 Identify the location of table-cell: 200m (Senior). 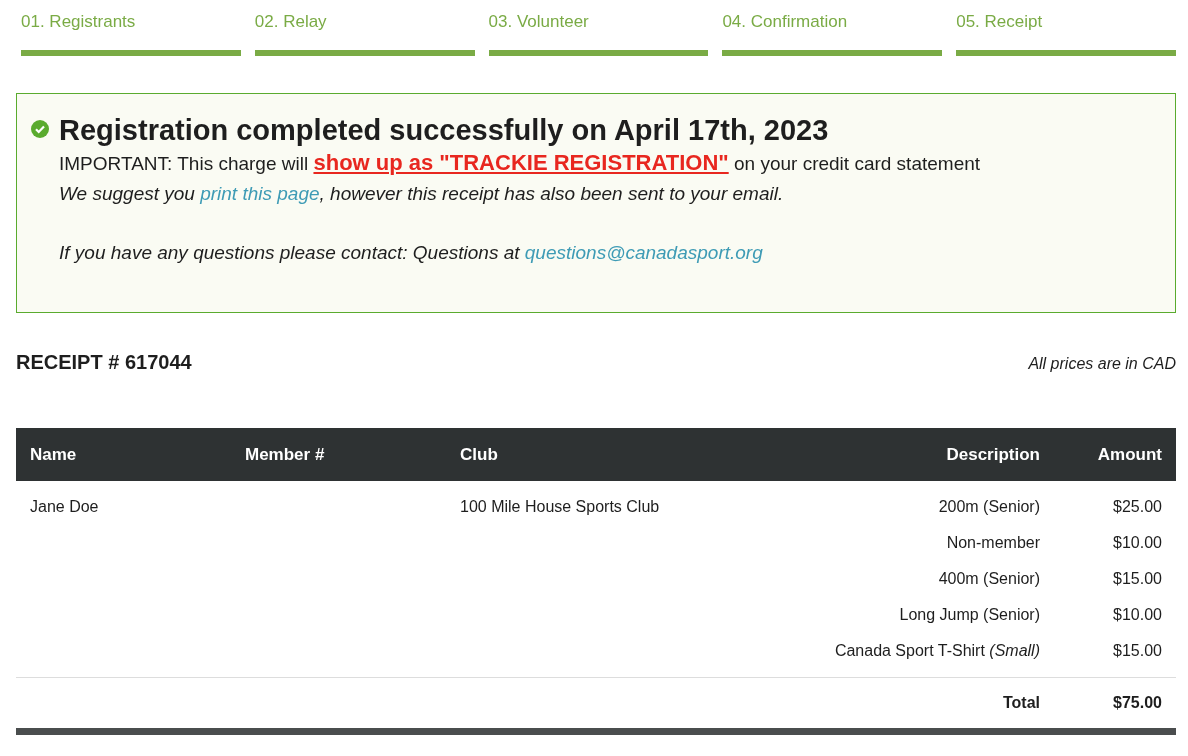
(989, 506).